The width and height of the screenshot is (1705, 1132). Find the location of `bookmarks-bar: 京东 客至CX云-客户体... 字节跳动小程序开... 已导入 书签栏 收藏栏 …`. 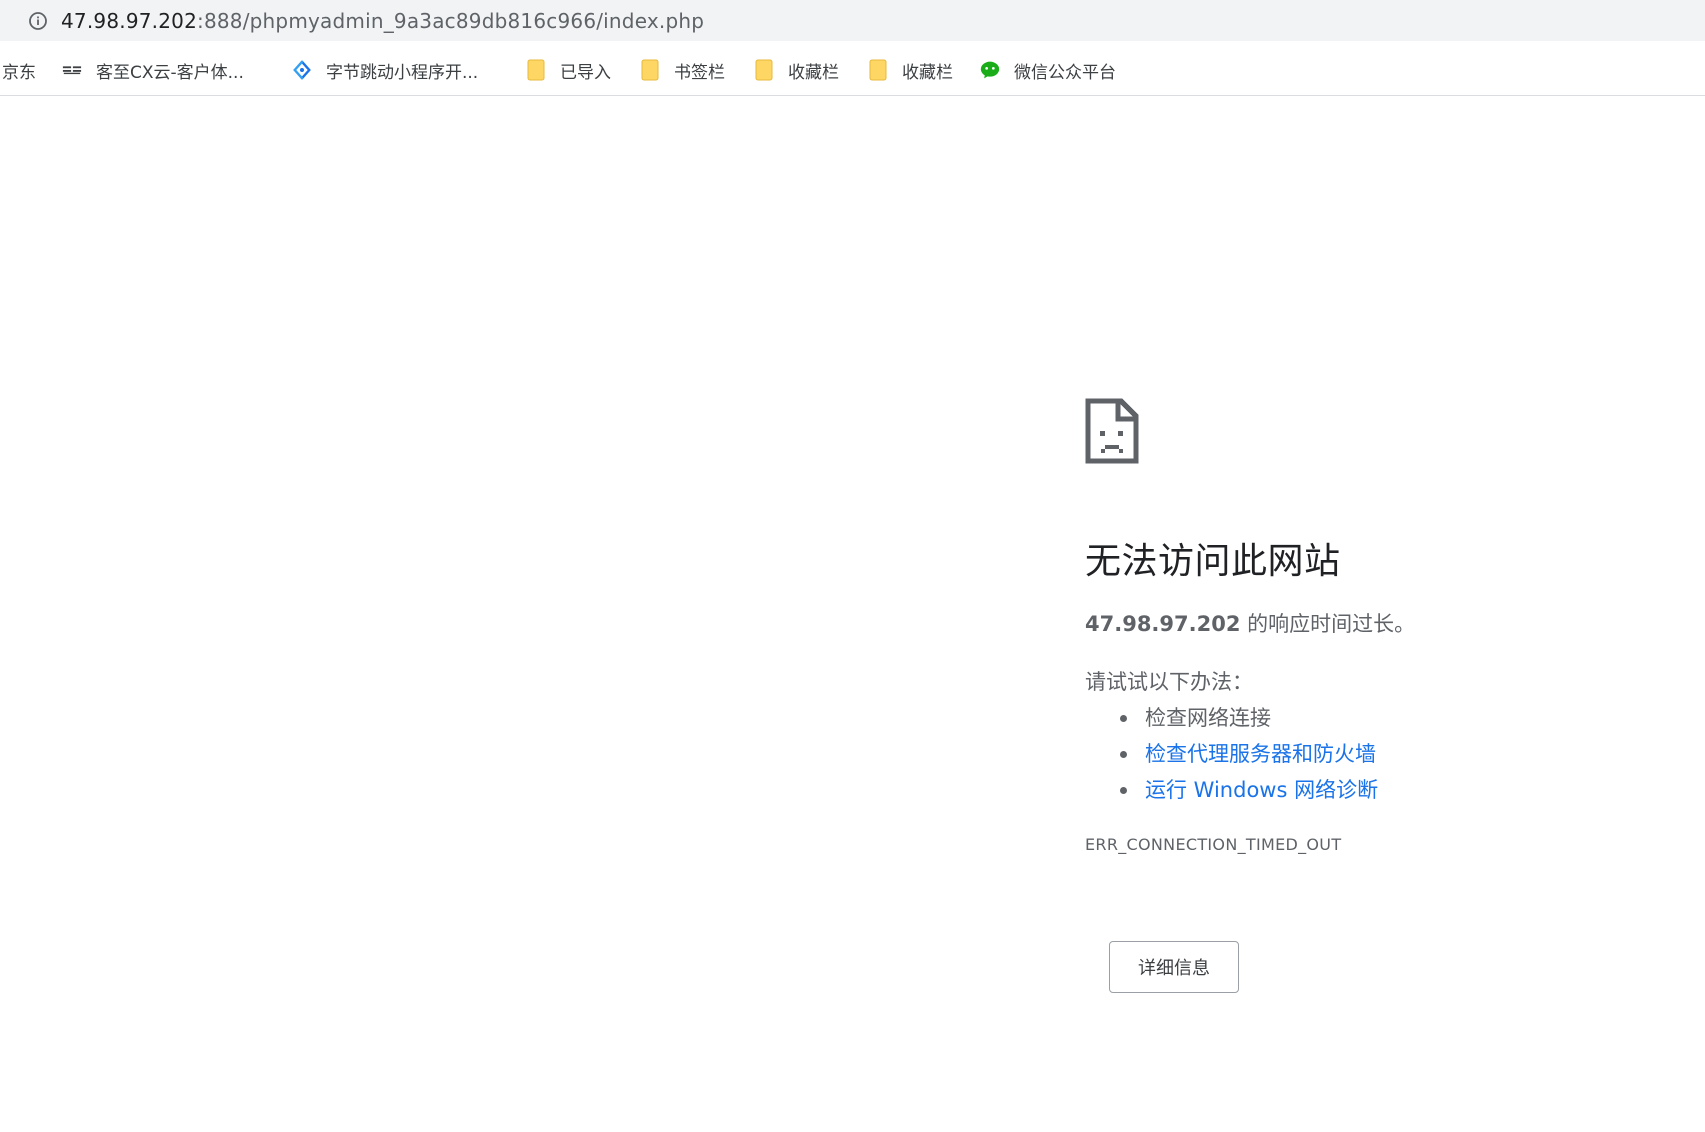

bookmarks-bar: 京东 客至CX云-客户体... 字节跳动小程序开... 已导入 书签栏 收藏栏 … is located at coordinates (852, 69).